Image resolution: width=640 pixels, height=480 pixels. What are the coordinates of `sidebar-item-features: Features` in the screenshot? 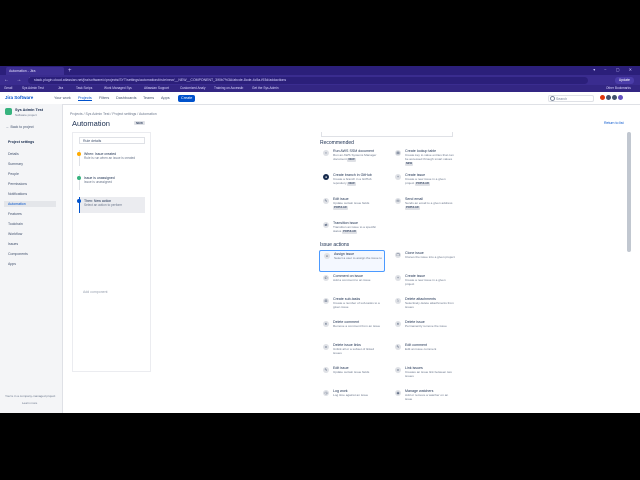 It's located at (15, 214).